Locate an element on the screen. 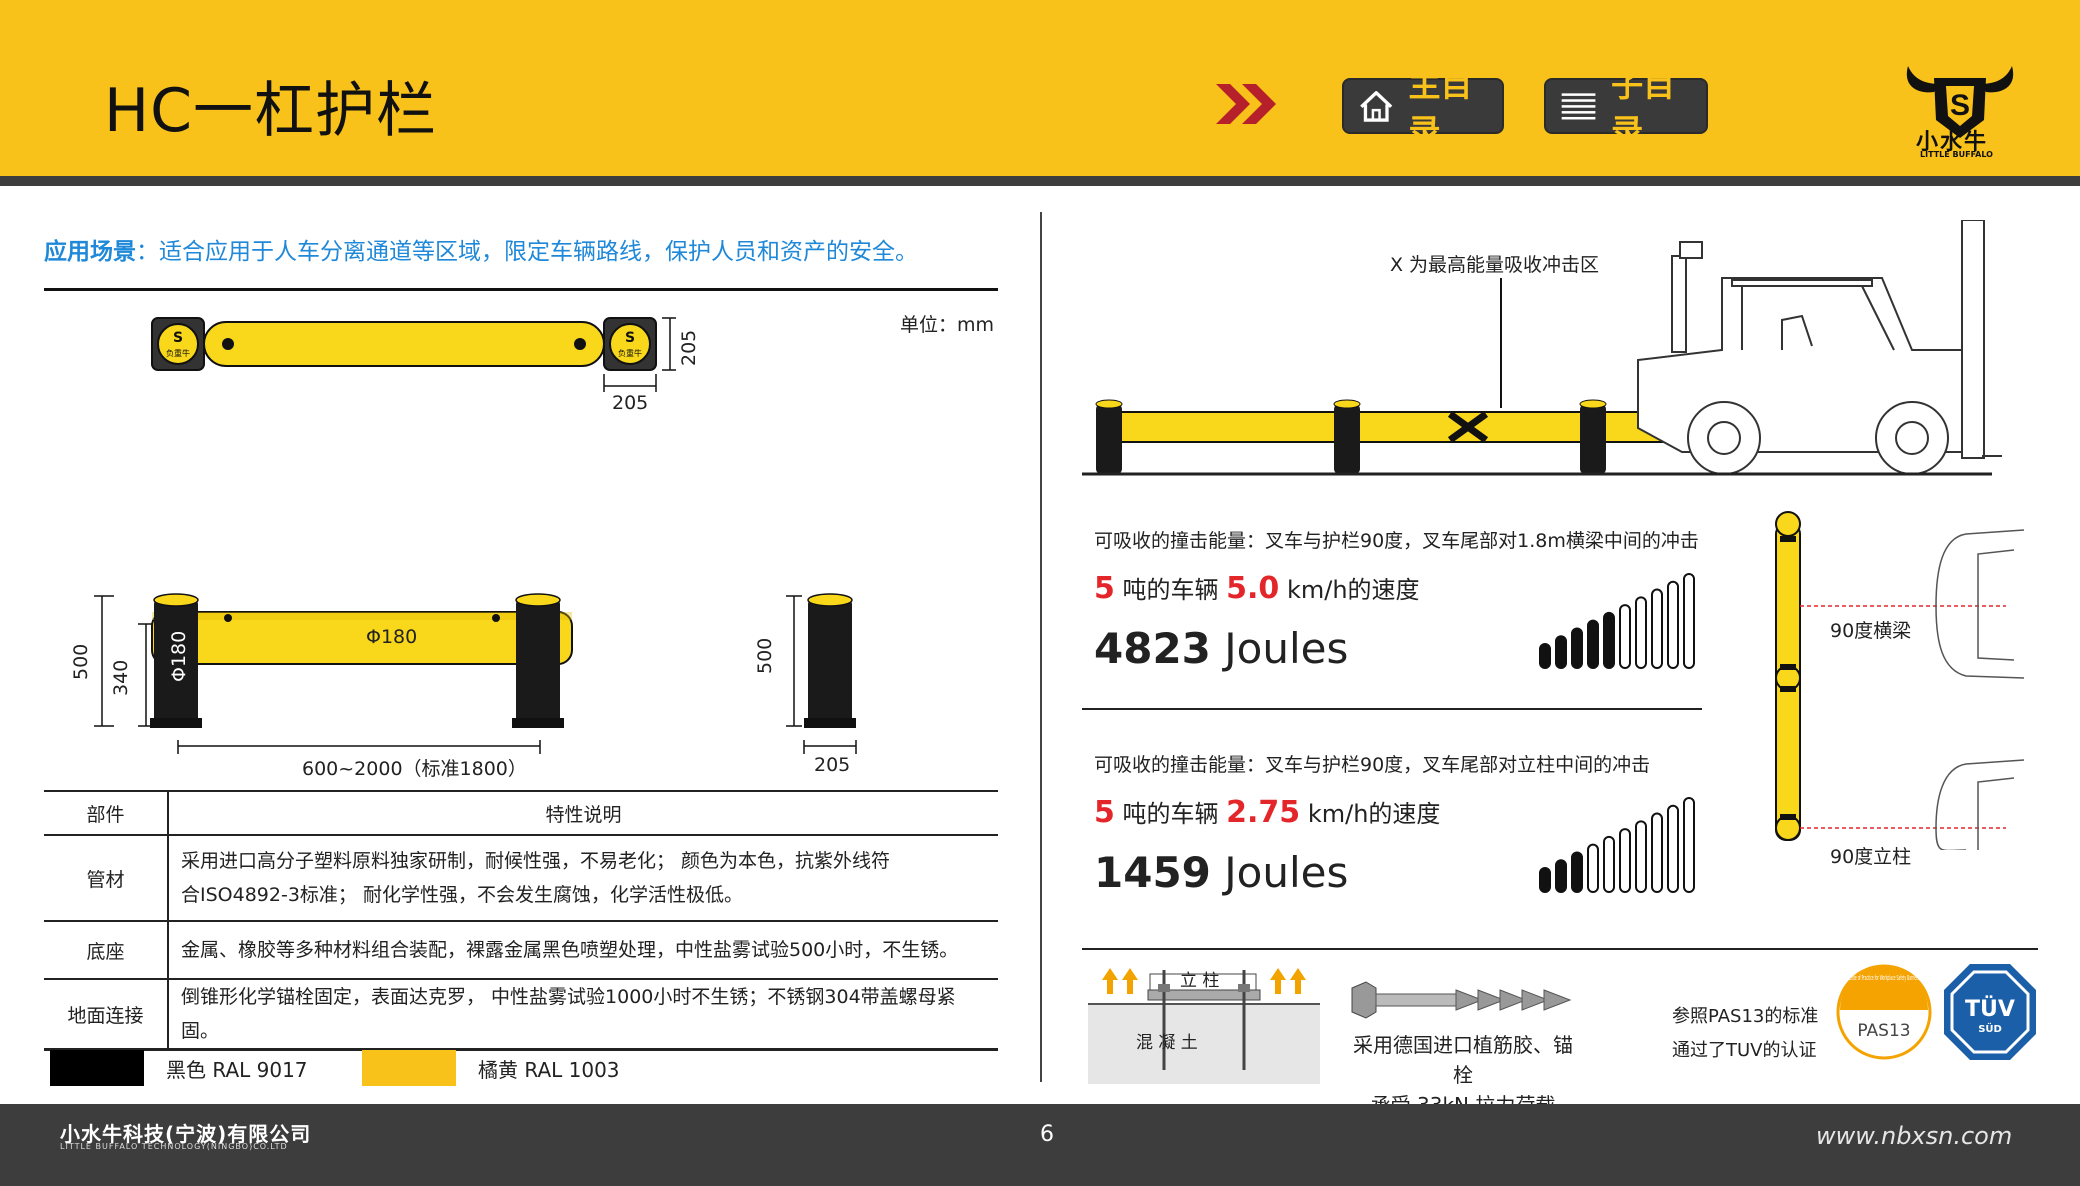 The height and width of the screenshot is (1186, 2080). impact2-joules-unit: Joules is located at coordinates (1286, 872).